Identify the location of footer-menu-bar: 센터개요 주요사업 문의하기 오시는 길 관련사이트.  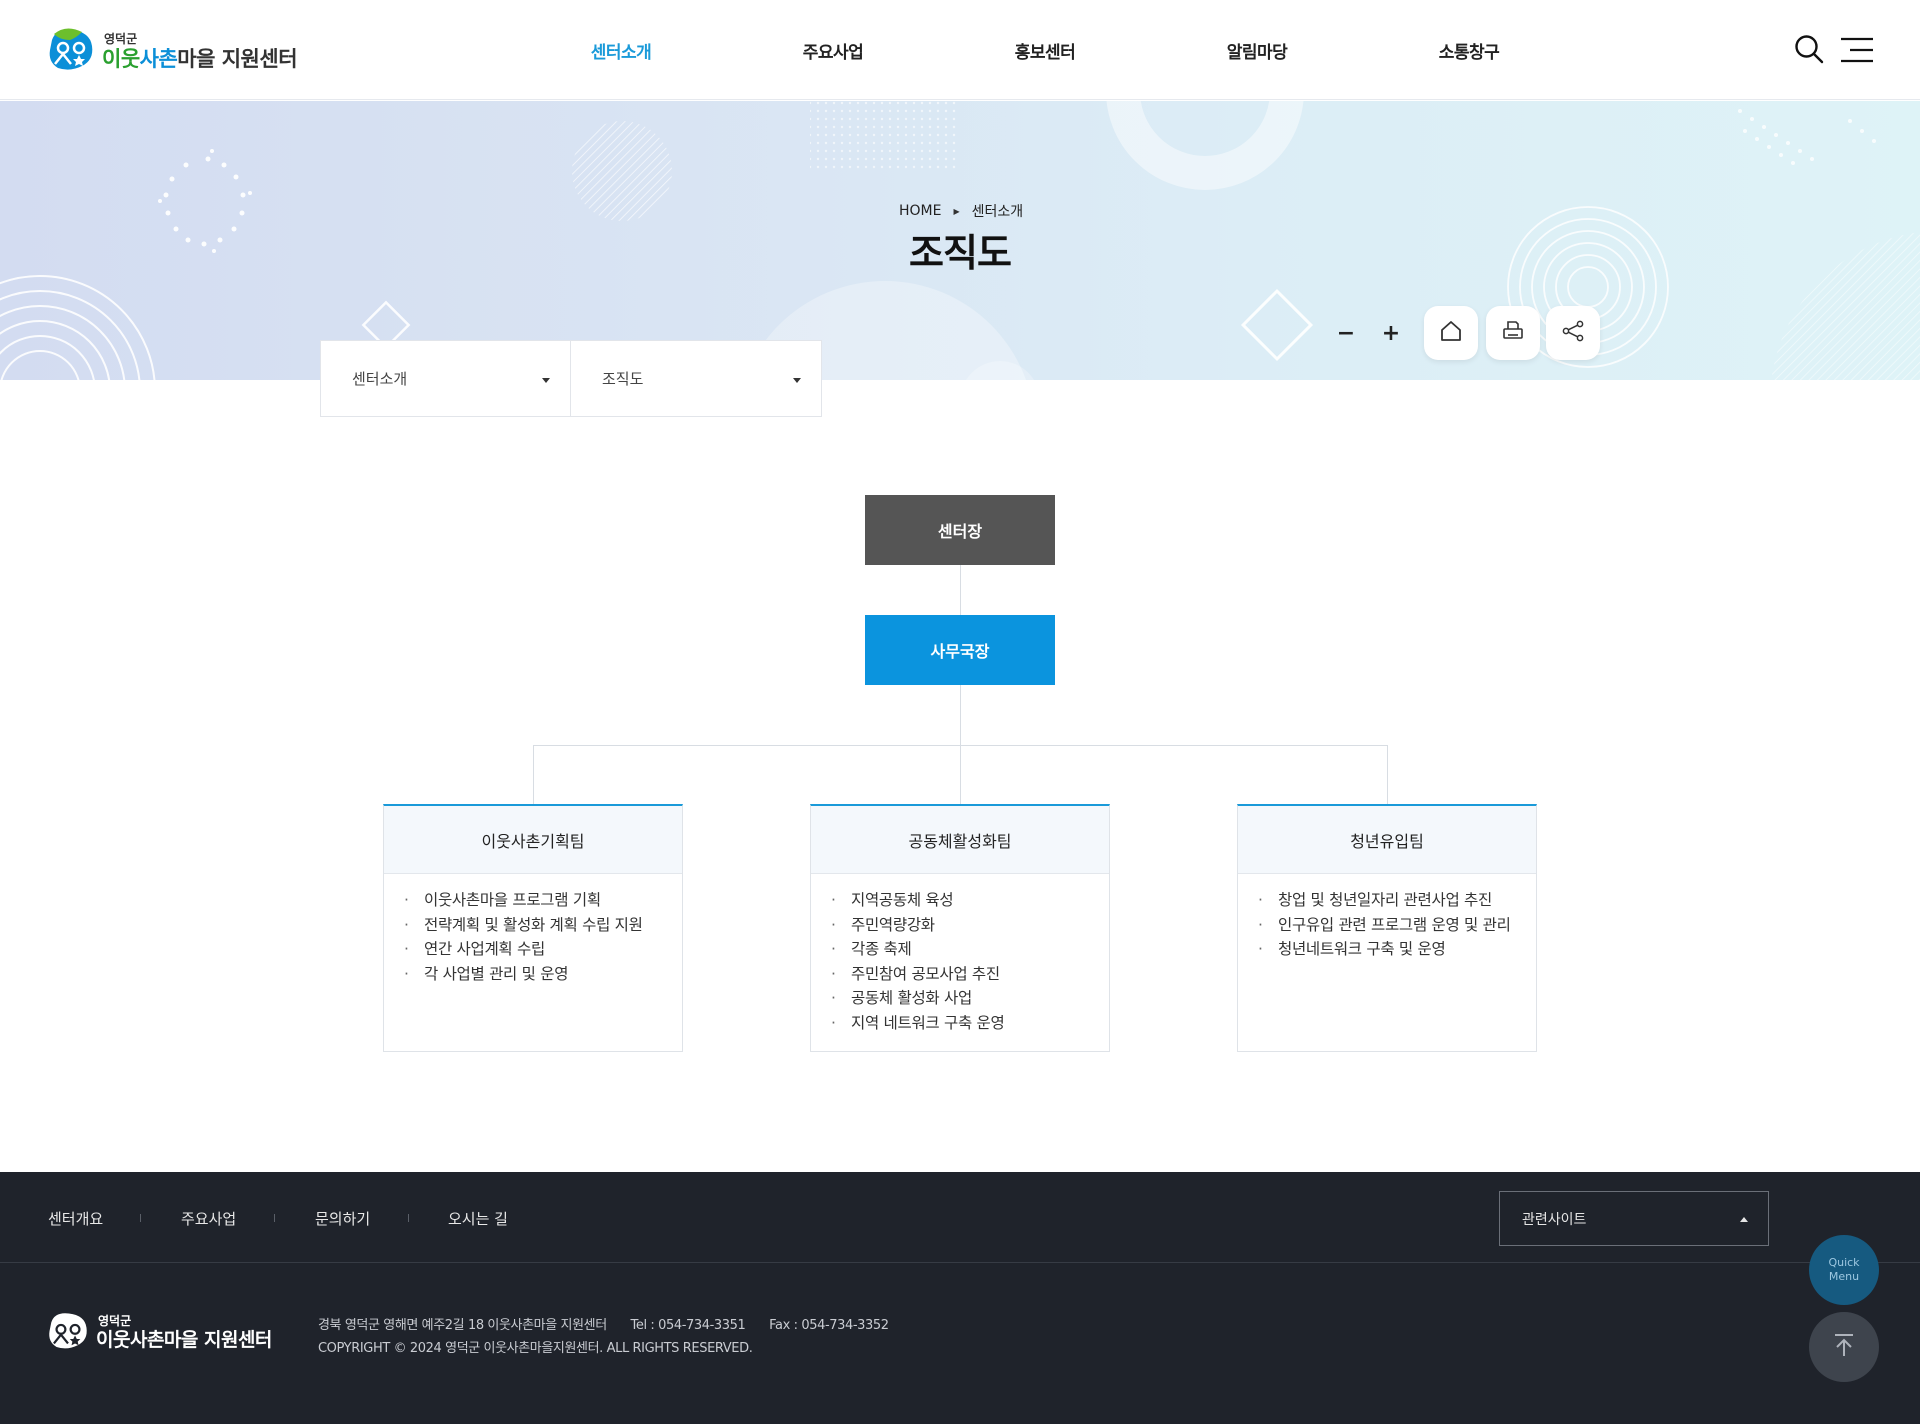
(960, 1217).